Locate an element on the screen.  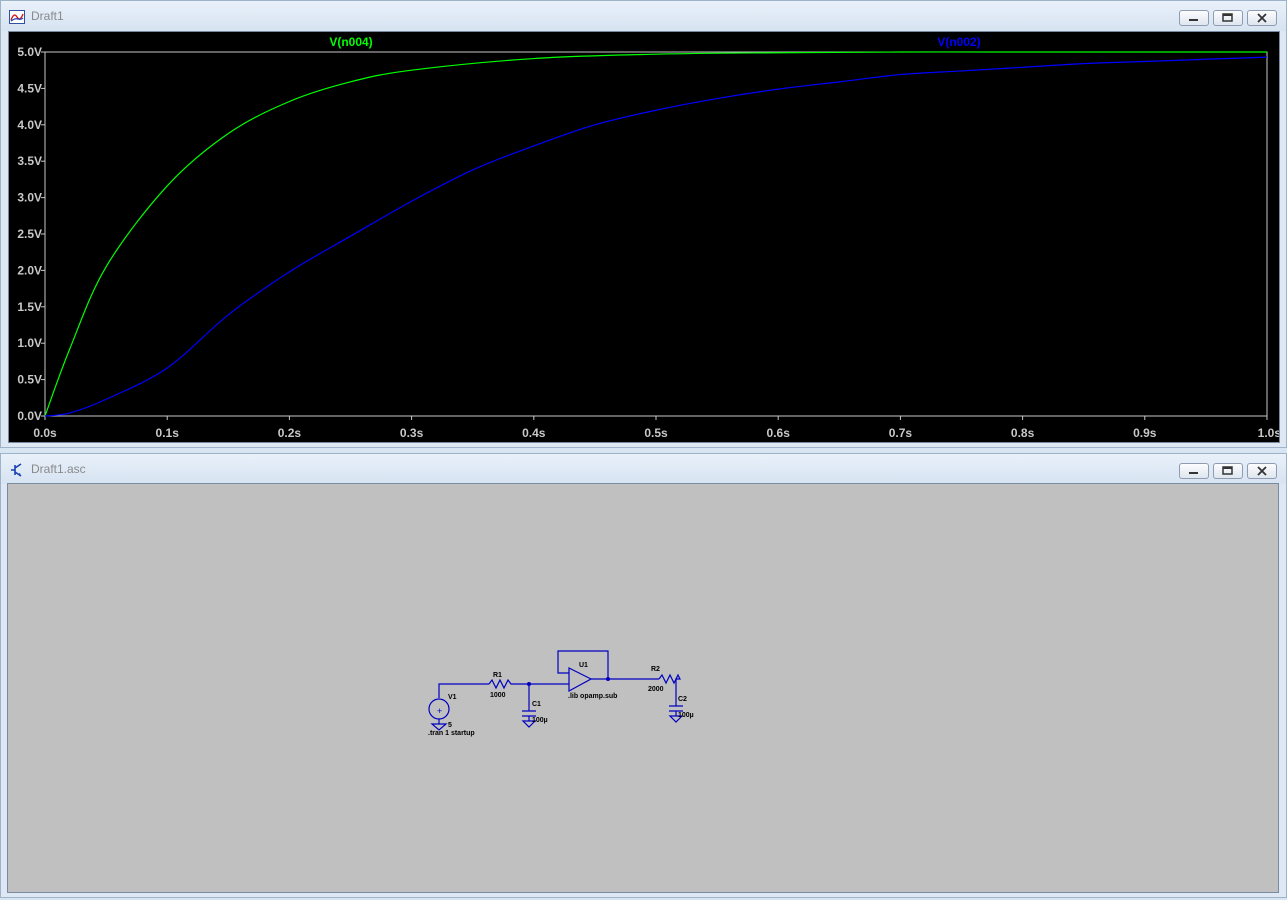
y-tick-label: 3.5V is located at coordinates (29, 161).